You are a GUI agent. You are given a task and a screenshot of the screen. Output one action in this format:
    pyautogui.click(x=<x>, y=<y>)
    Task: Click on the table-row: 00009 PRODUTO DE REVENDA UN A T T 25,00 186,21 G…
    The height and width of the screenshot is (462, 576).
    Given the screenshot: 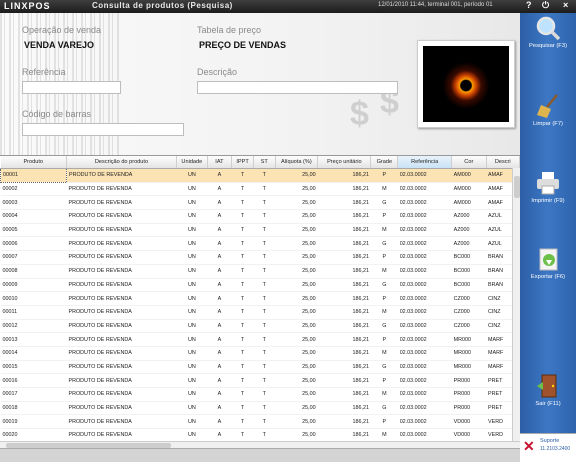 What is the action you would take?
    pyautogui.click(x=260, y=285)
    